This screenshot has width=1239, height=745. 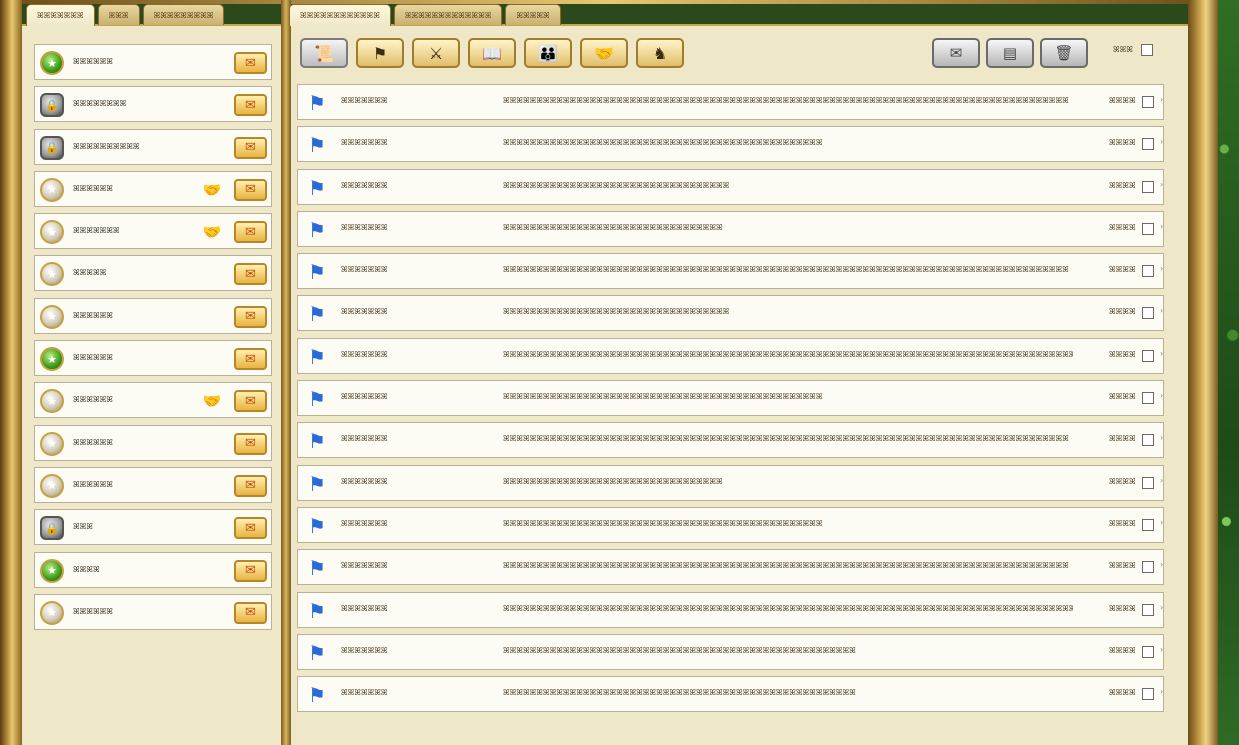 What do you see at coordinates (86, 569) in the screenshot?
I see `contact-name: ꕤꕤꕤꕤ` at bounding box center [86, 569].